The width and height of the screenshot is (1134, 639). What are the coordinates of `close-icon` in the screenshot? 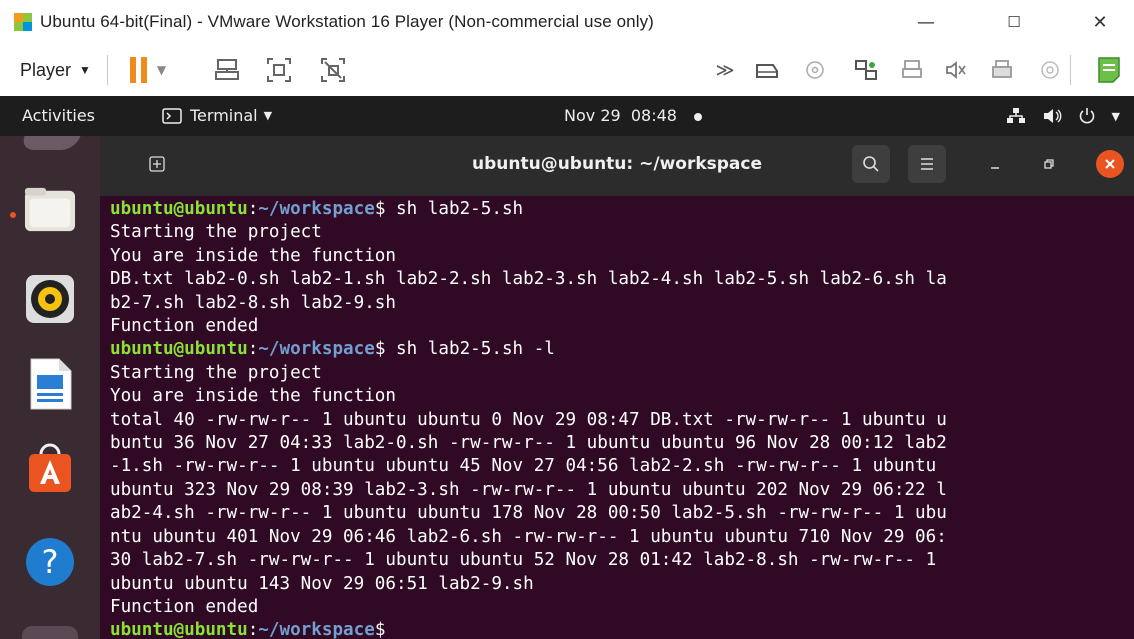 It's located at (1110, 164).